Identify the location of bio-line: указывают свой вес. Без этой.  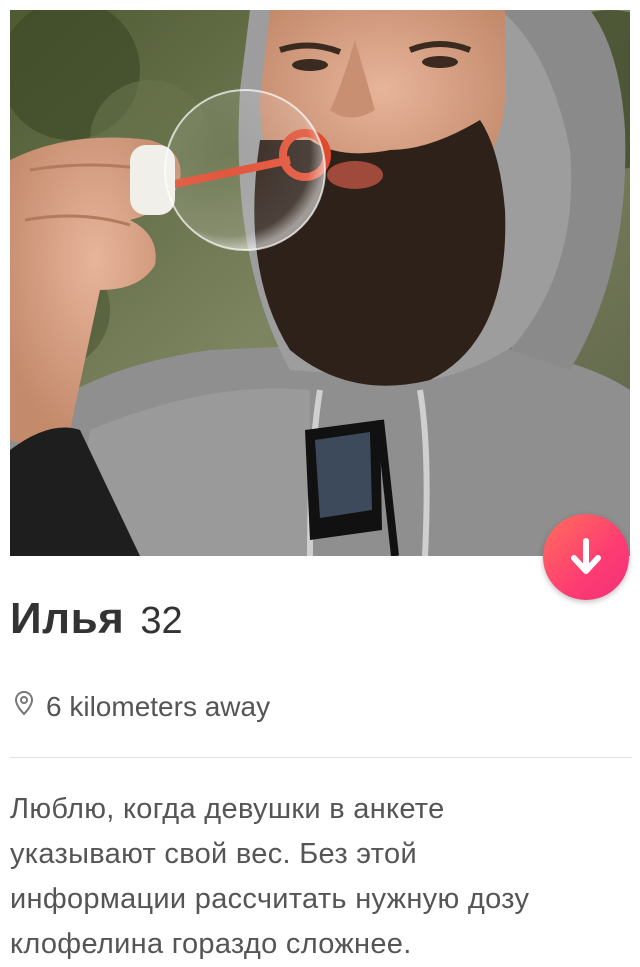
(213, 854).